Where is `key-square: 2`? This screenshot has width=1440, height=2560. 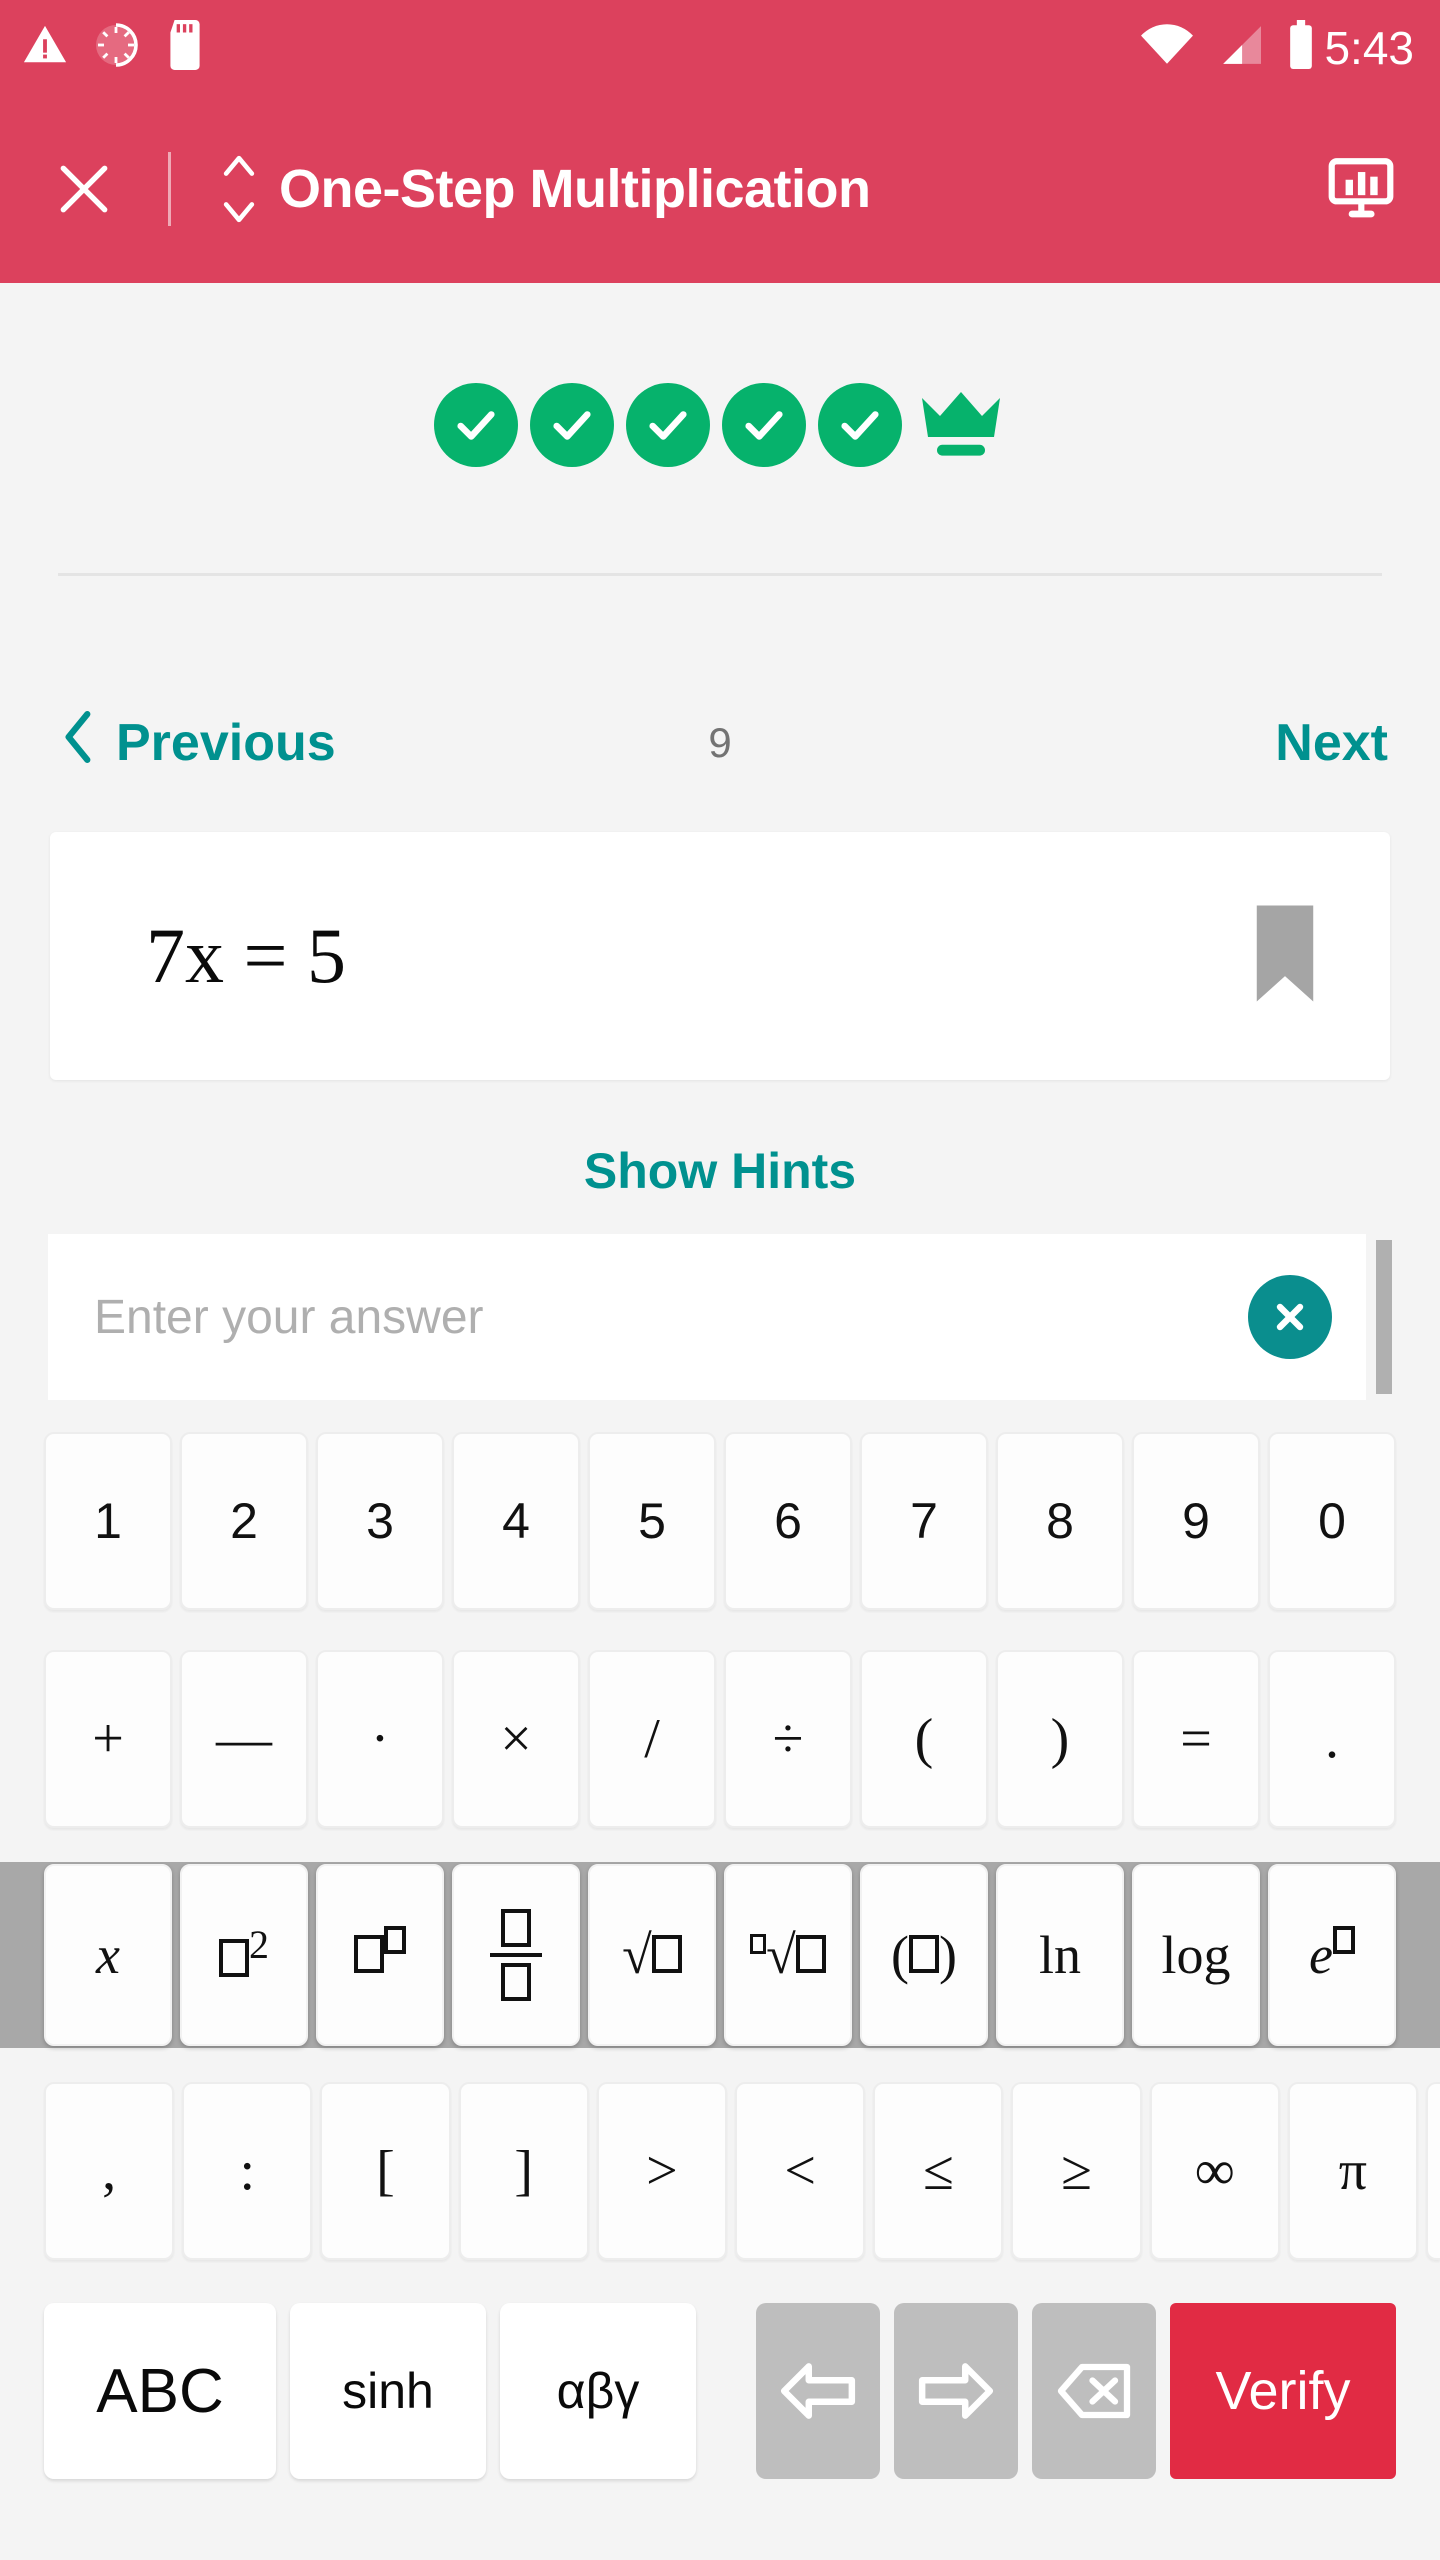 key-square: 2 is located at coordinates (244, 1955).